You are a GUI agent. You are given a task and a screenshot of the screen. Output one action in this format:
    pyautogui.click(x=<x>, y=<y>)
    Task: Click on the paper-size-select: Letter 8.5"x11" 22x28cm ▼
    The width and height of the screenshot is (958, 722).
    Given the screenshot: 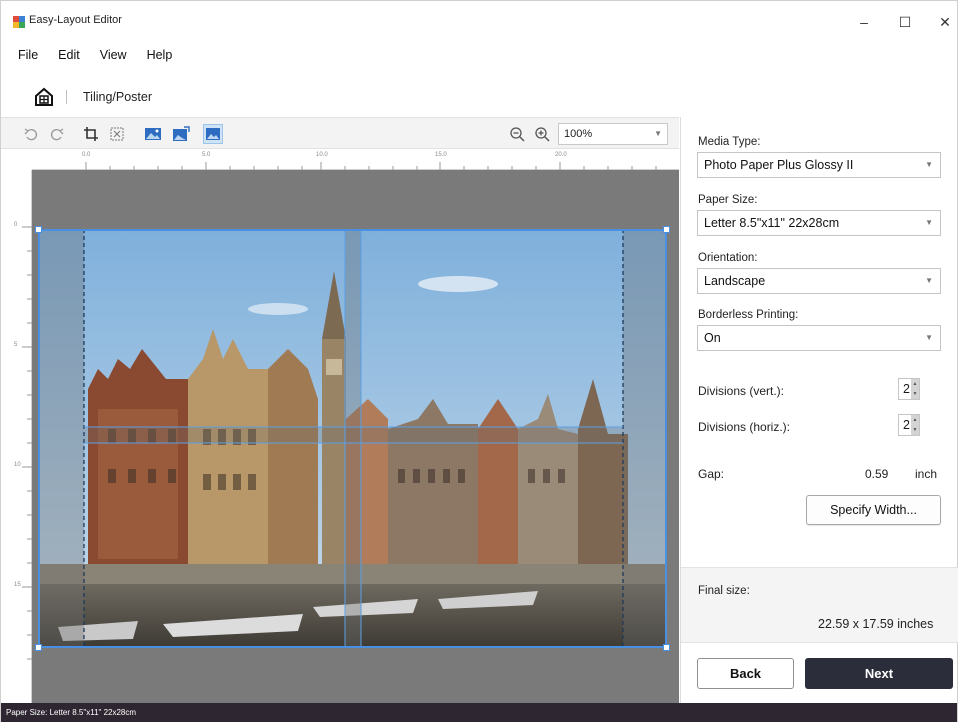 What is the action you would take?
    pyautogui.click(x=819, y=223)
    